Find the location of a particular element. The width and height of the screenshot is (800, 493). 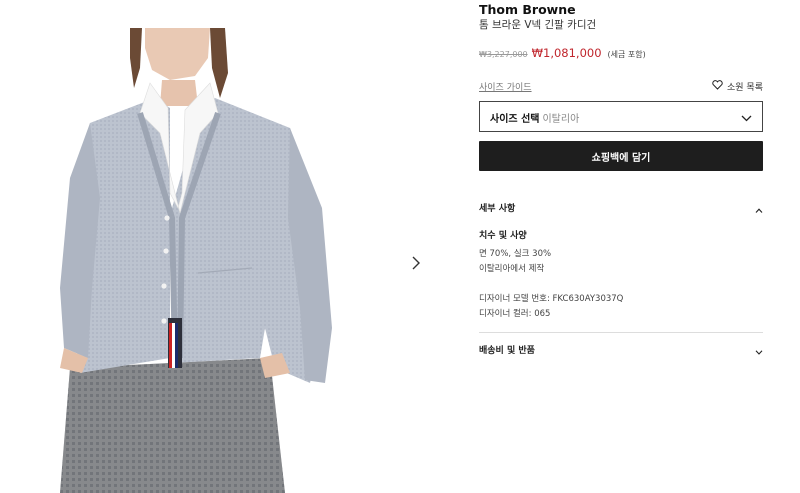

original-price: ₩3,227,000 is located at coordinates (503, 54).